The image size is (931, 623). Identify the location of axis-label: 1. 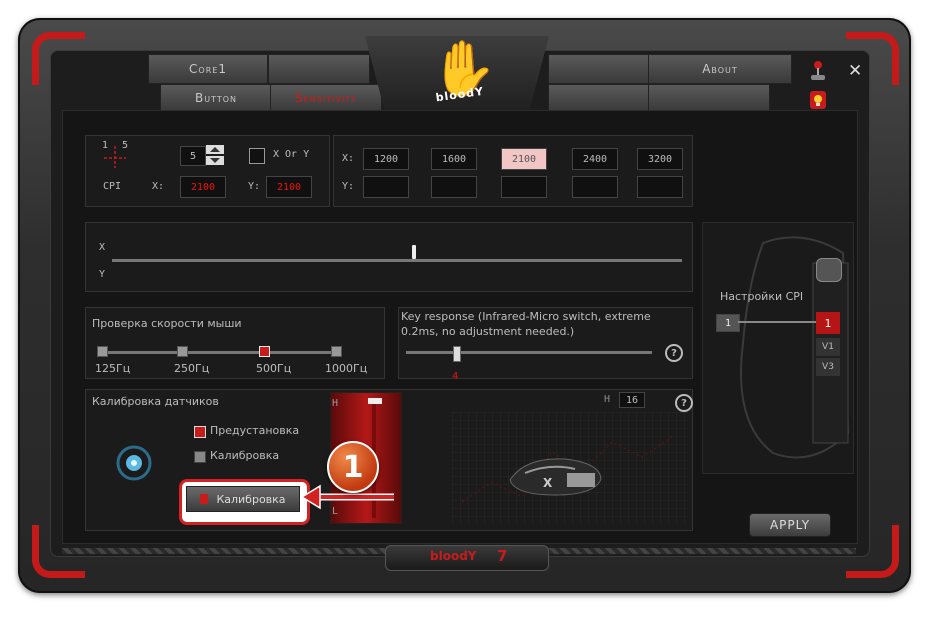
(105, 145).